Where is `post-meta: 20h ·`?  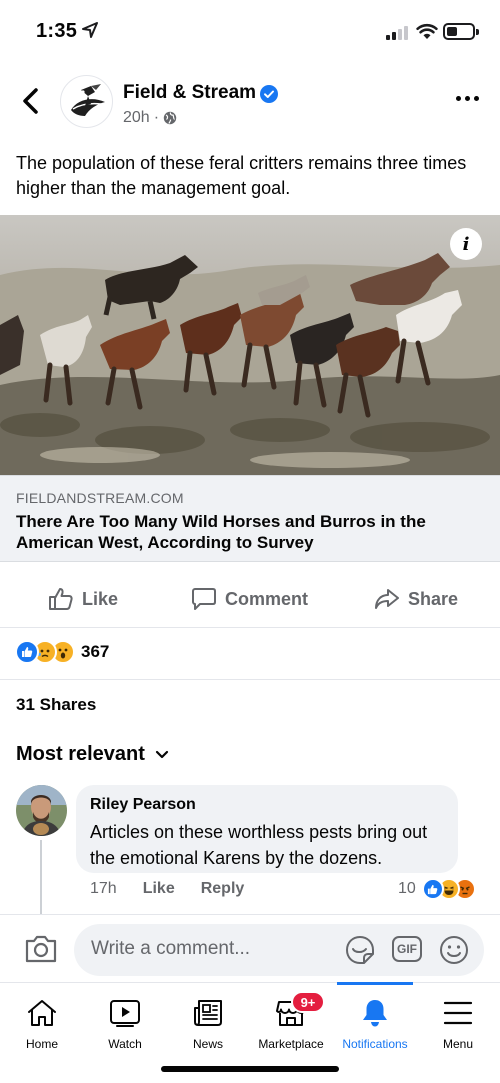 post-meta: 20h · is located at coordinates (150, 118).